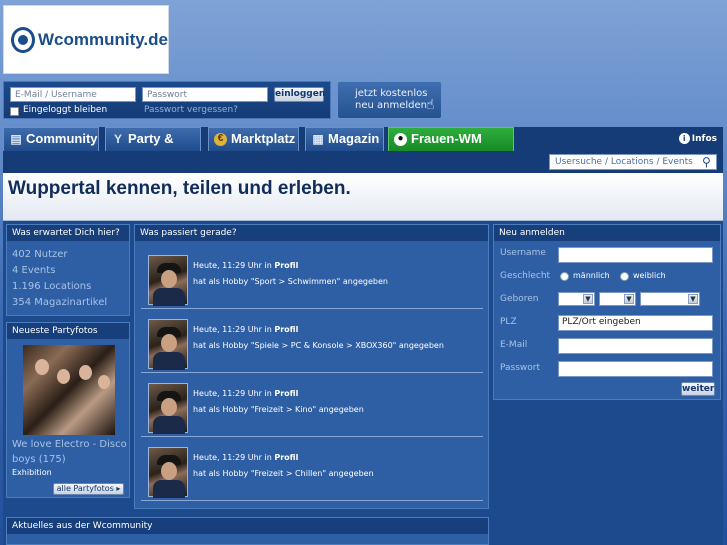  I want to click on news-title: Aktuelles aus der Wcommunity, so click(247, 526).